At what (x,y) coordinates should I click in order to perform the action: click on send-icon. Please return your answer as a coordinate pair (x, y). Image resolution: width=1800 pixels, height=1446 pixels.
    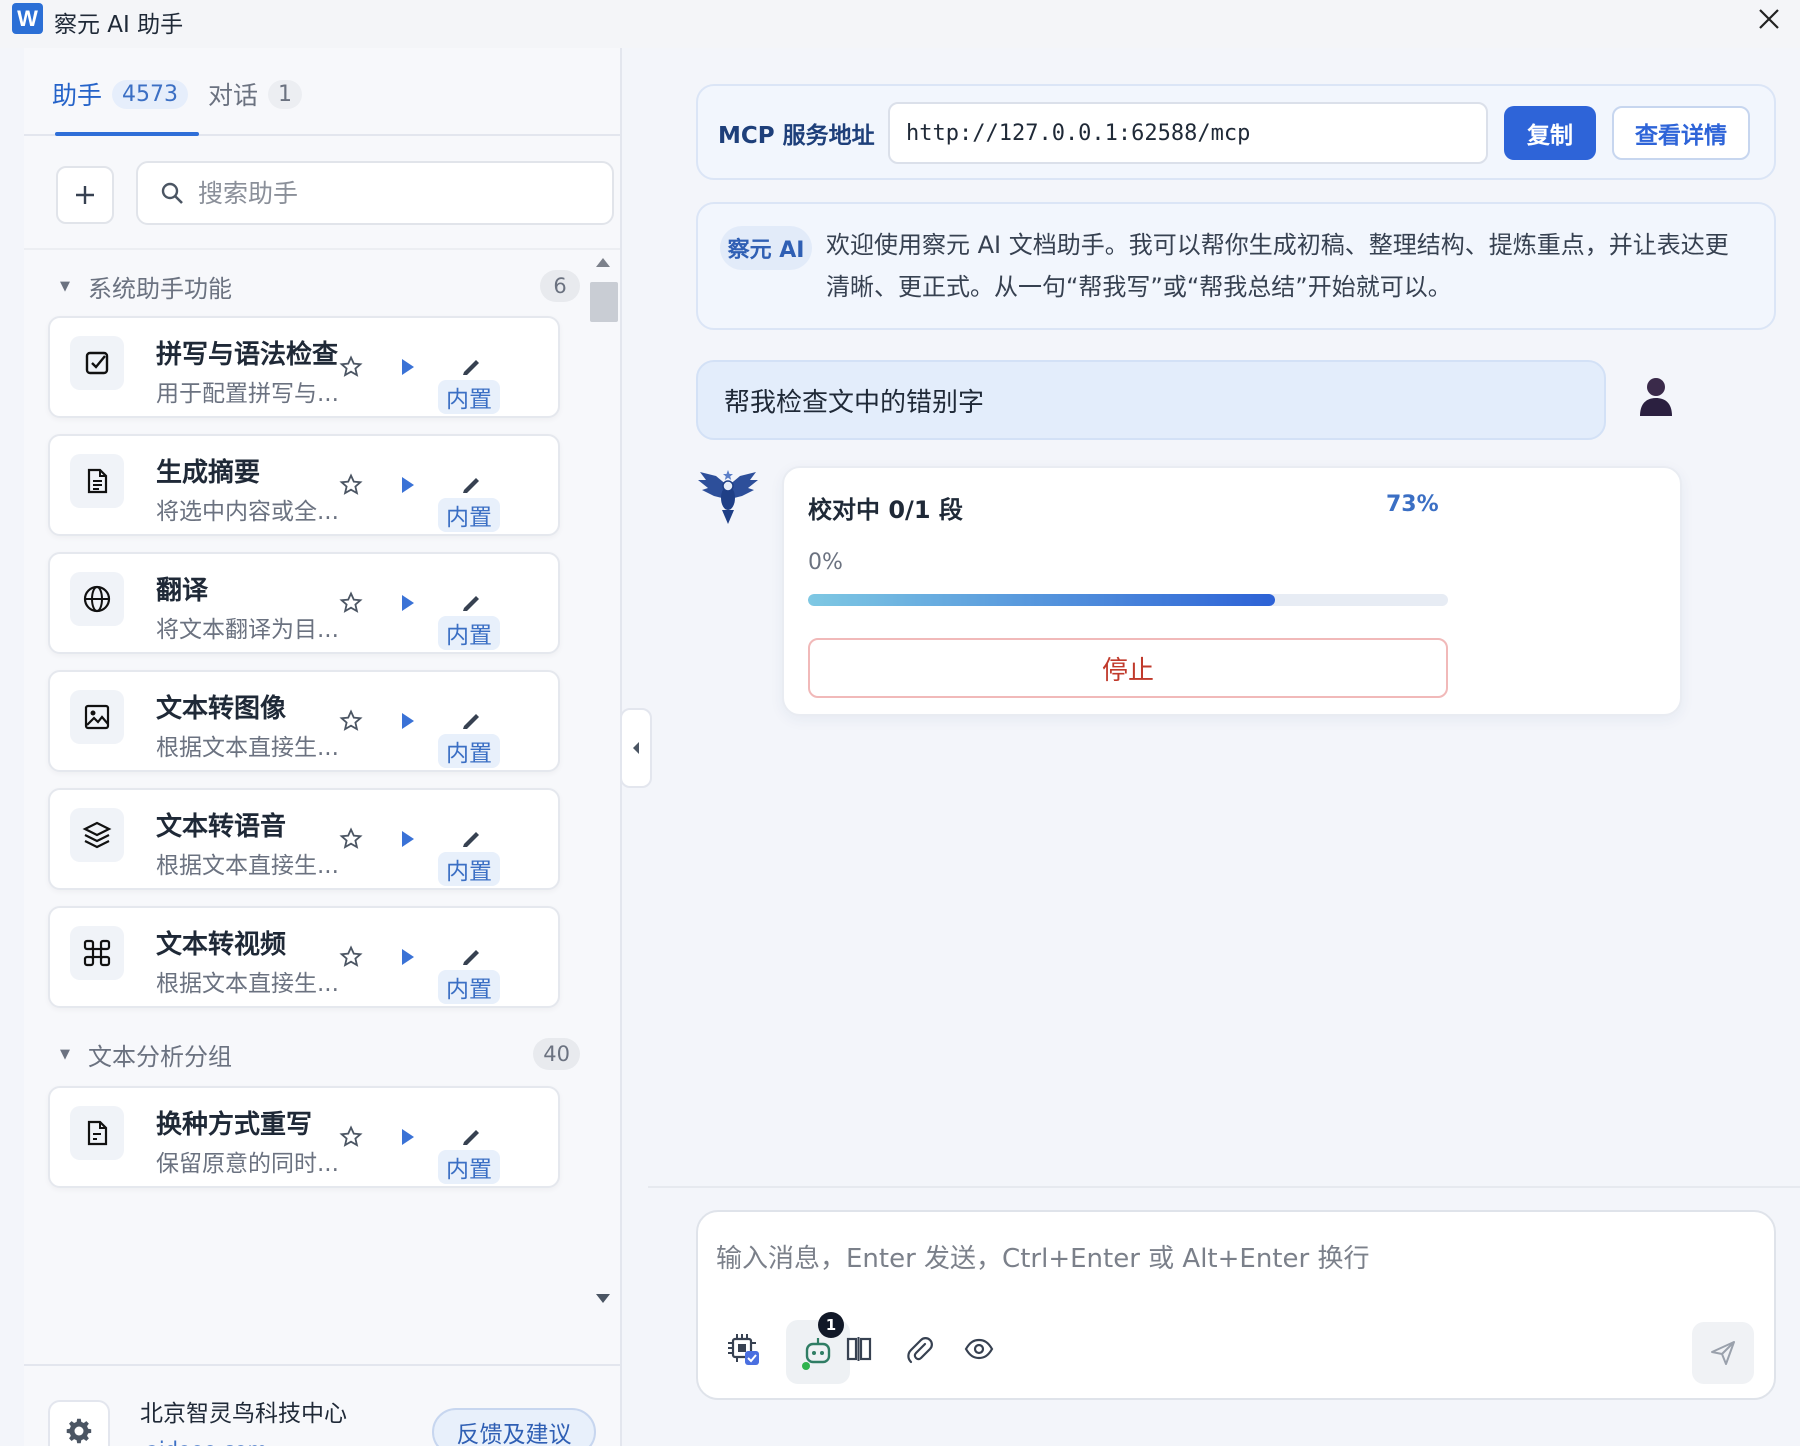
    Looking at the image, I should click on (1723, 1353).